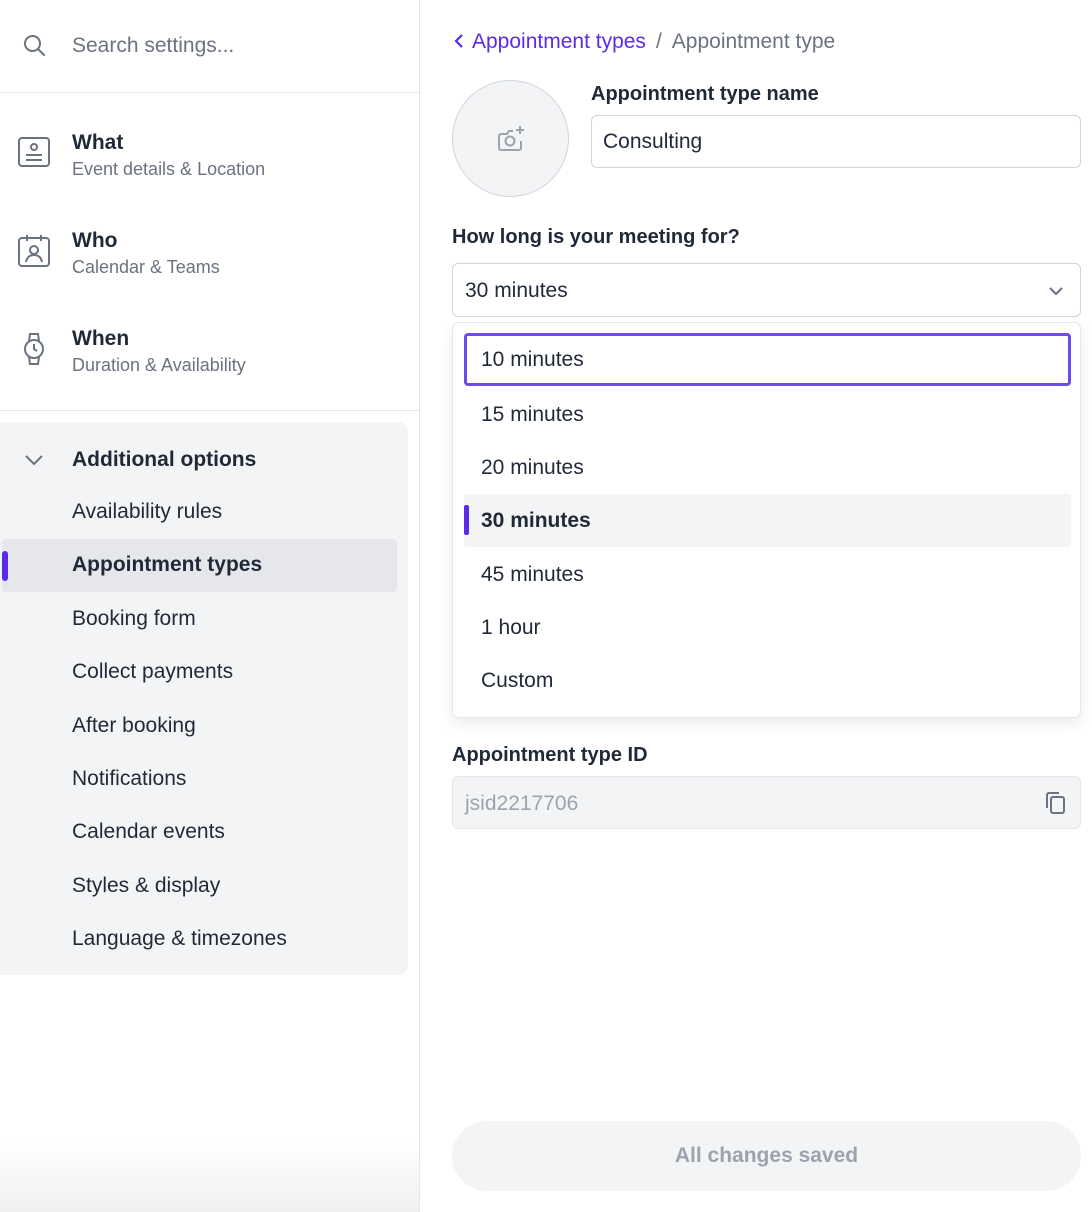  I want to click on additional-options-title: Additional options, so click(164, 459).